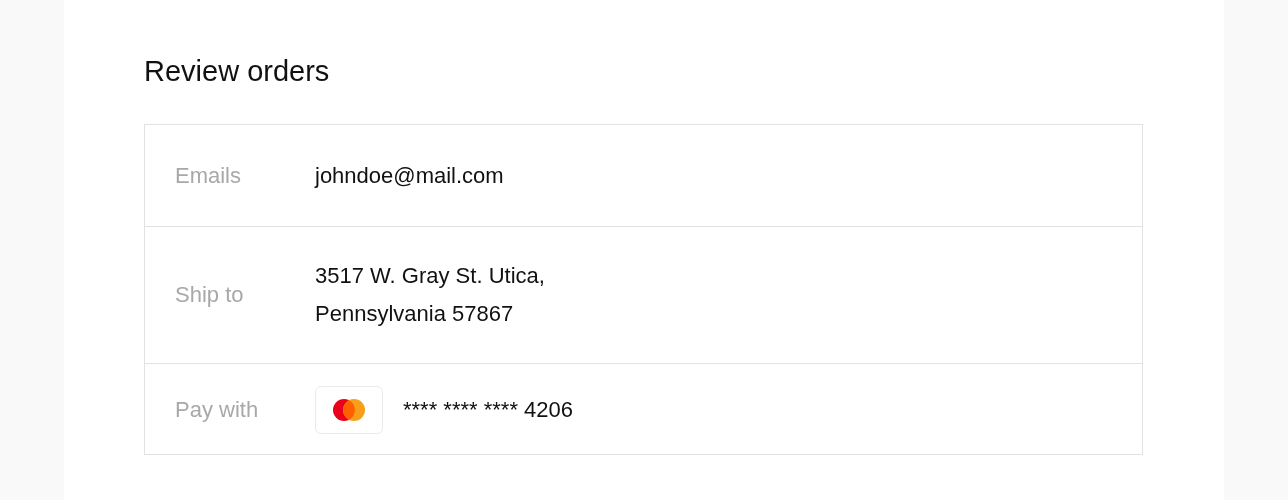  What do you see at coordinates (237, 71) in the screenshot?
I see `section-title: Review orders` at bounding box center [237, 71].